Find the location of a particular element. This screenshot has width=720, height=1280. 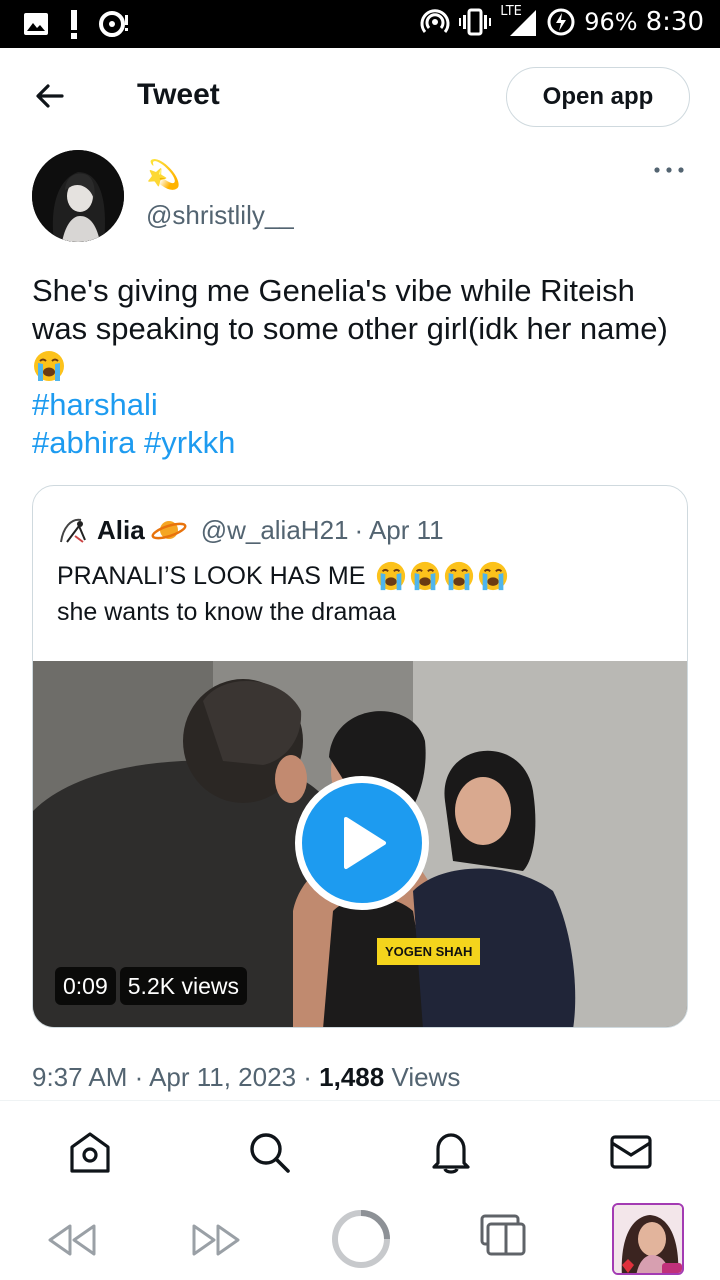

quoted-text-line1: PRANALI’S LOOK HAS ME is located at coordinates (283, 576).